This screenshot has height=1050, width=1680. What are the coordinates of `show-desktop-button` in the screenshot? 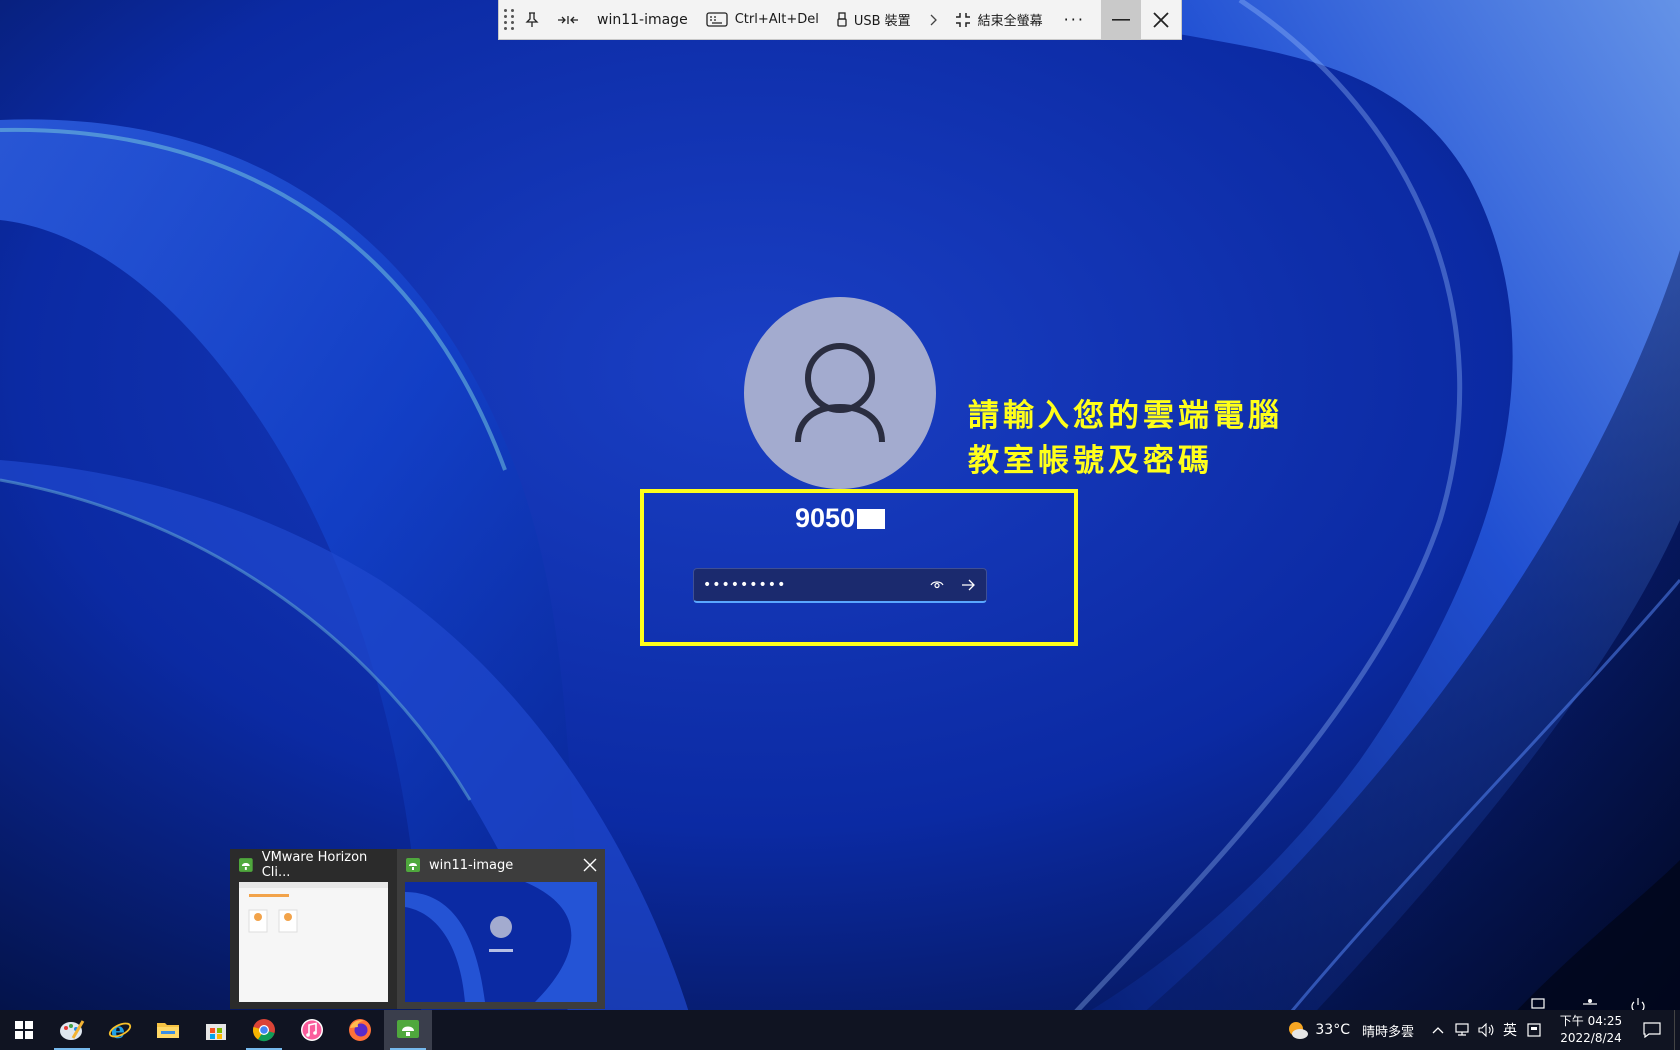 It's located at (1677, 1030).